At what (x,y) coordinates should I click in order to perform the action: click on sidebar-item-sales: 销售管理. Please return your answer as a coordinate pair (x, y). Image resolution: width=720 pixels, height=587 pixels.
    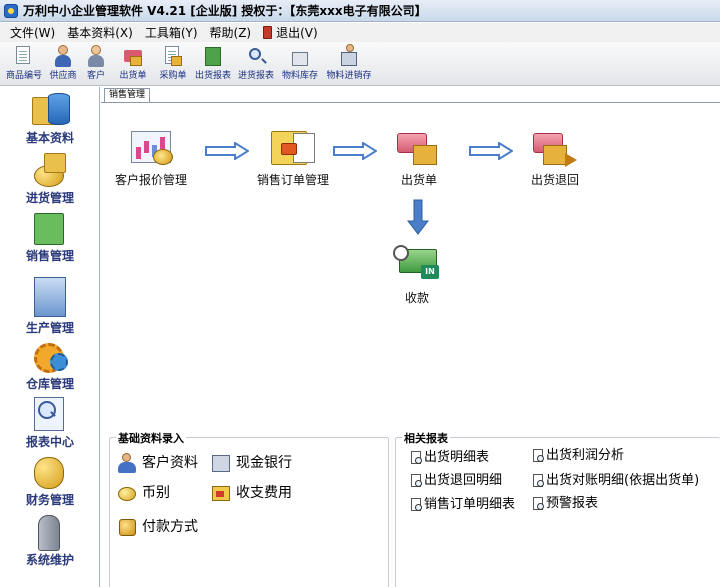
    Looking at the image, I should click on (50, 236).